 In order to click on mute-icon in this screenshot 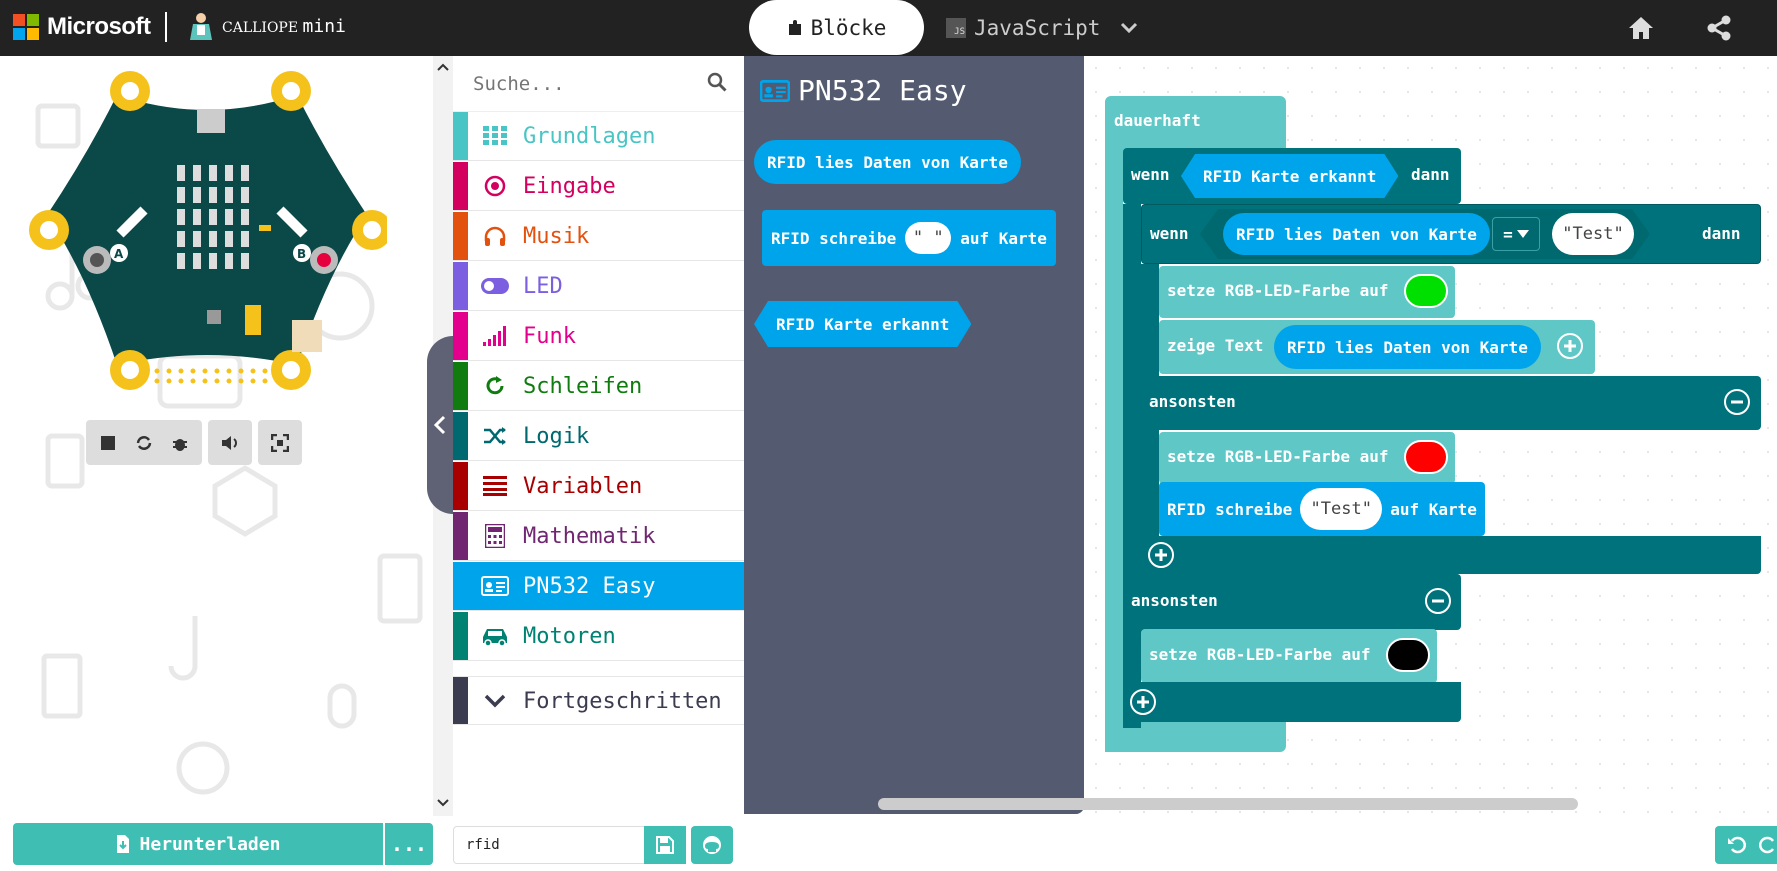, I will do `click(230, 443)`.